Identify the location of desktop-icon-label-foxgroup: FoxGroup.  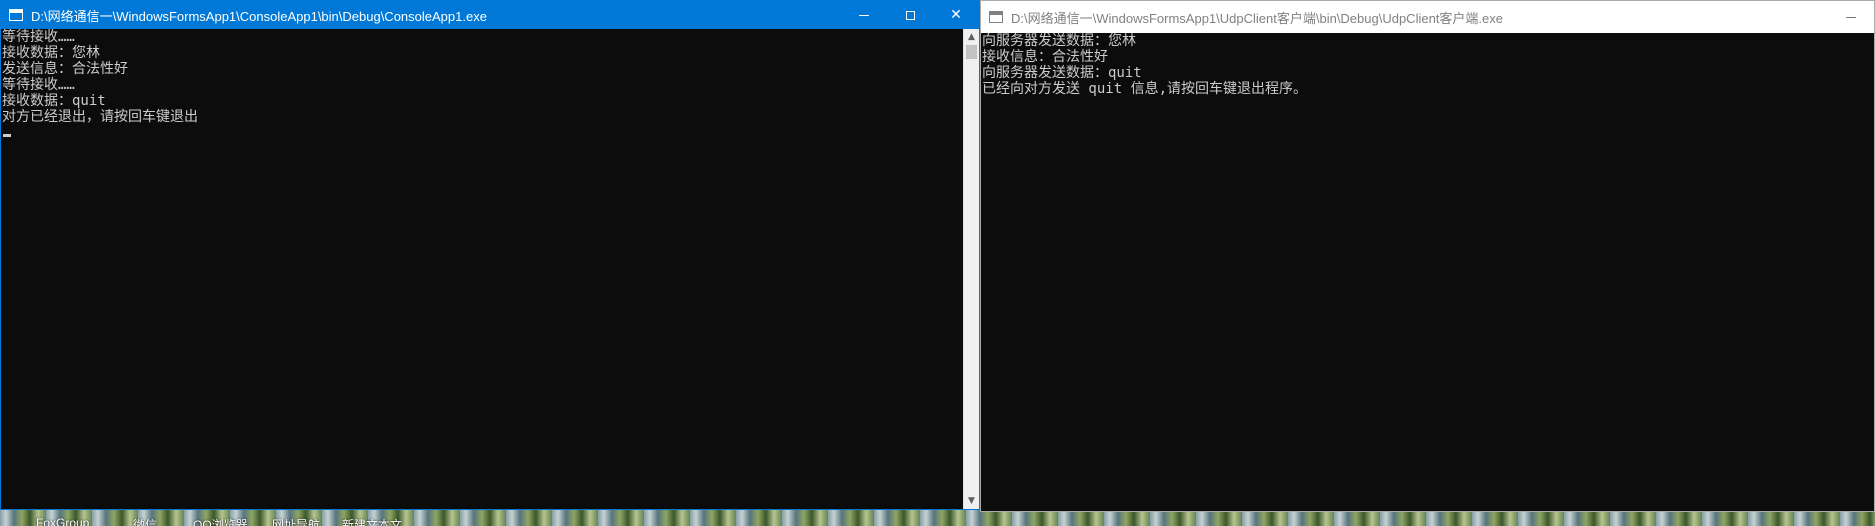
(62, 521).